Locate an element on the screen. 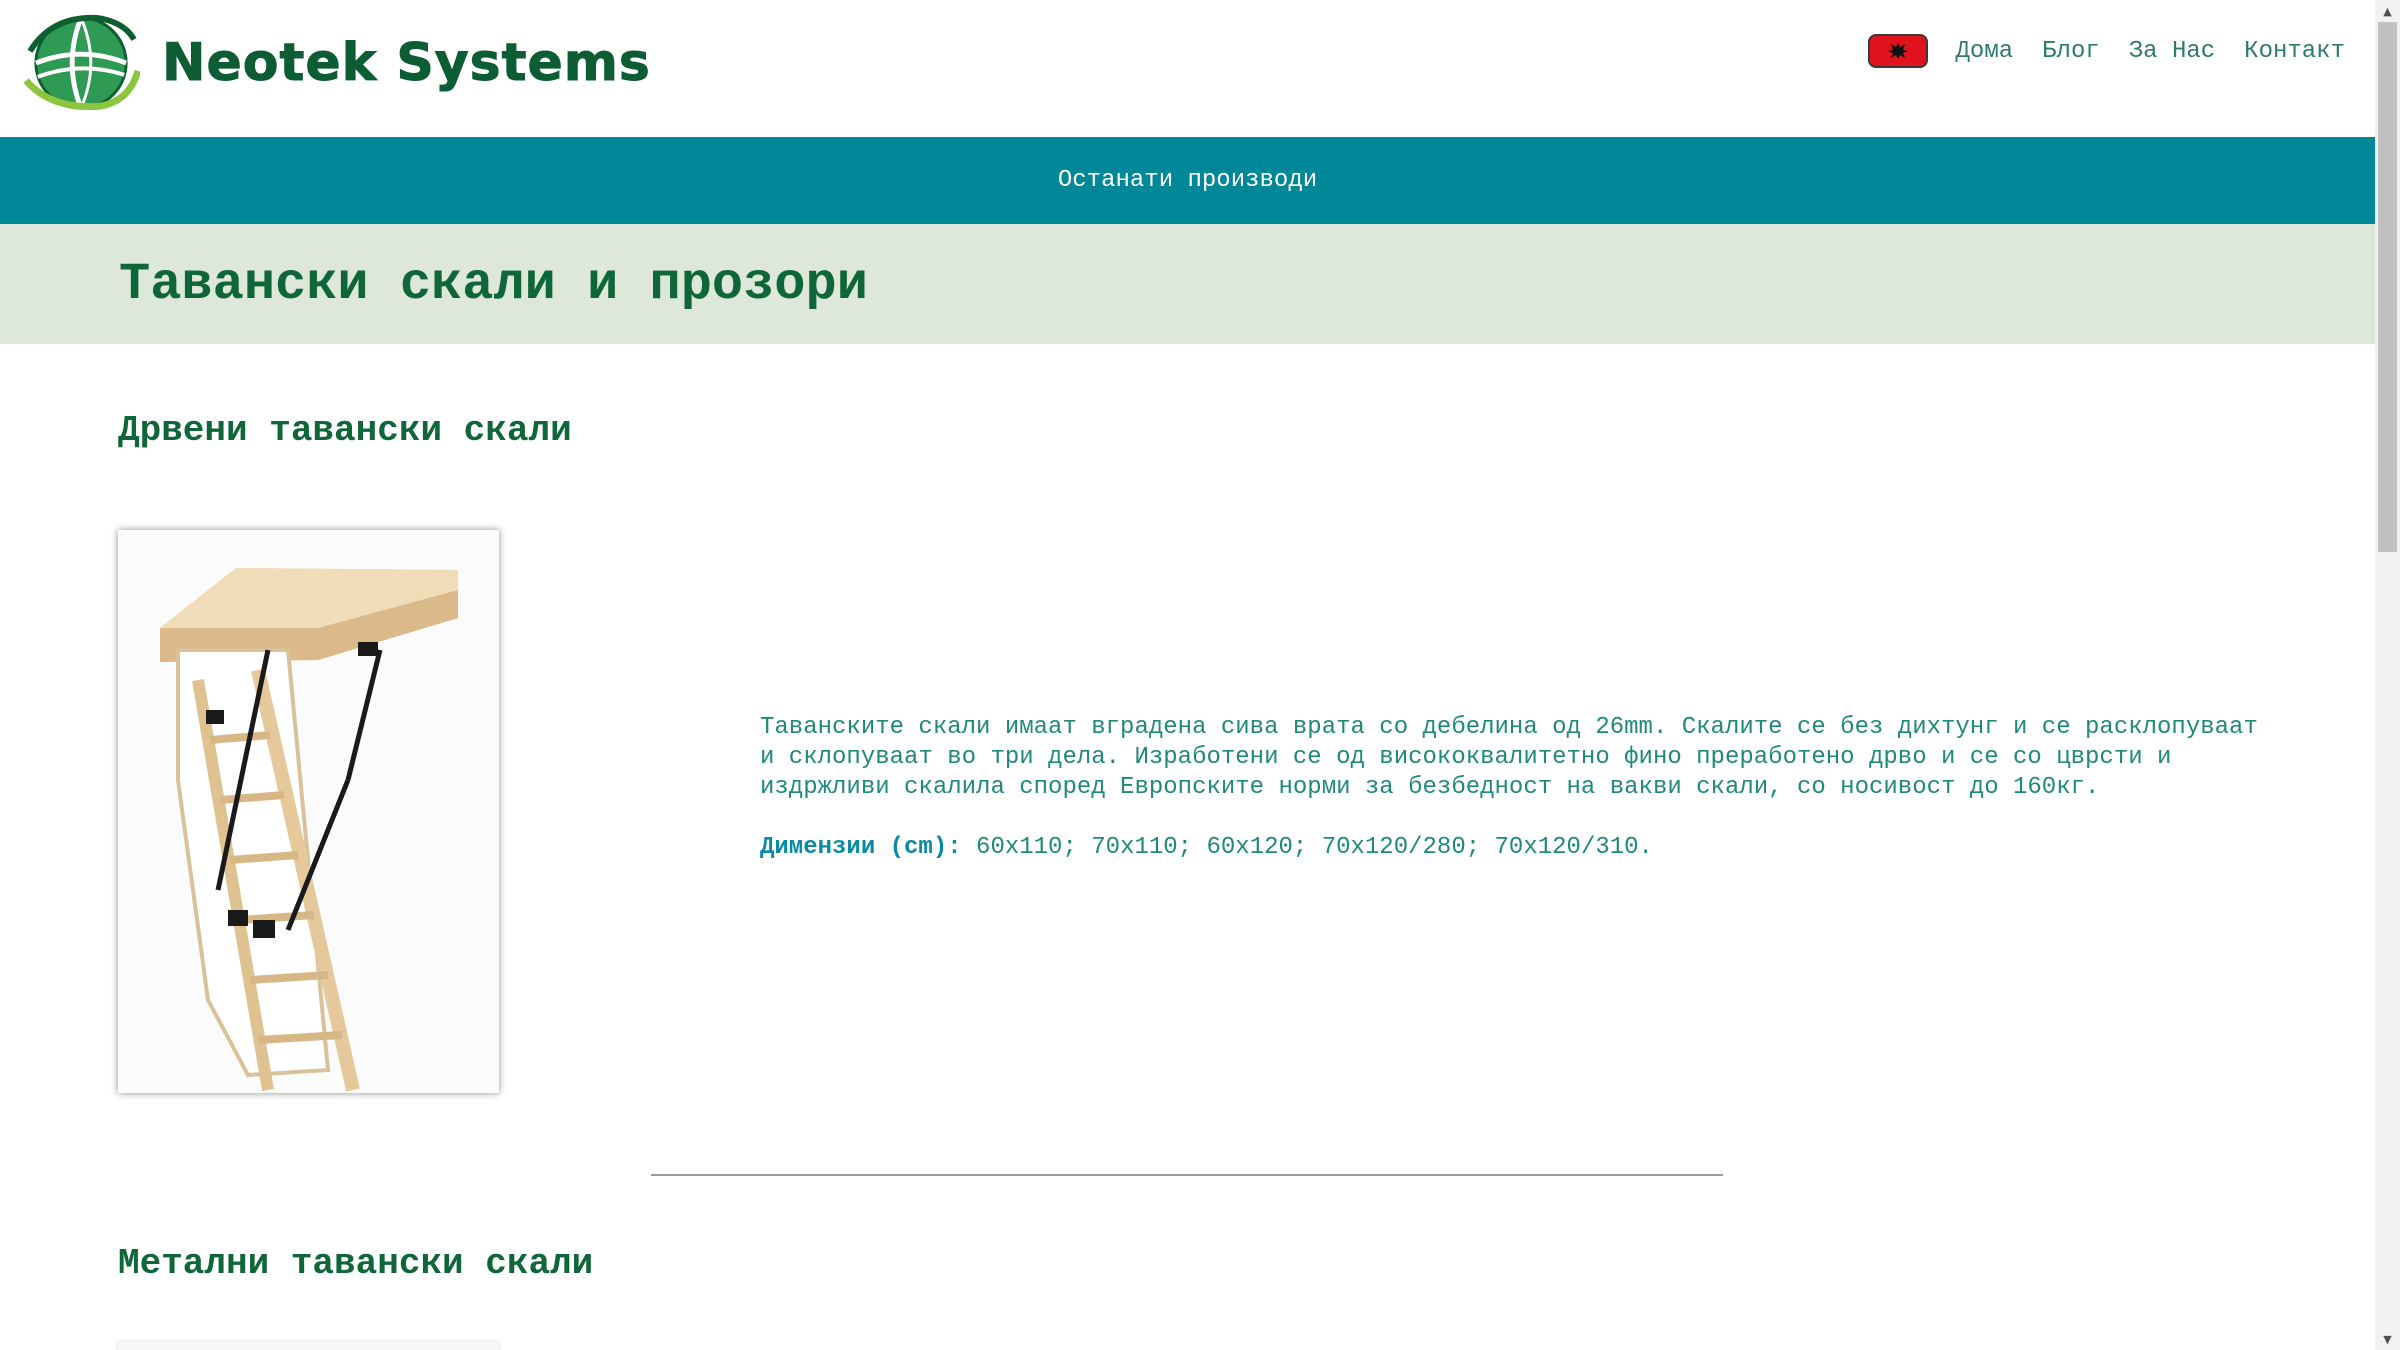 The width and height of the screenshot is (2400, 1350). scroll-thumb is located at coordinates (2387, 287).